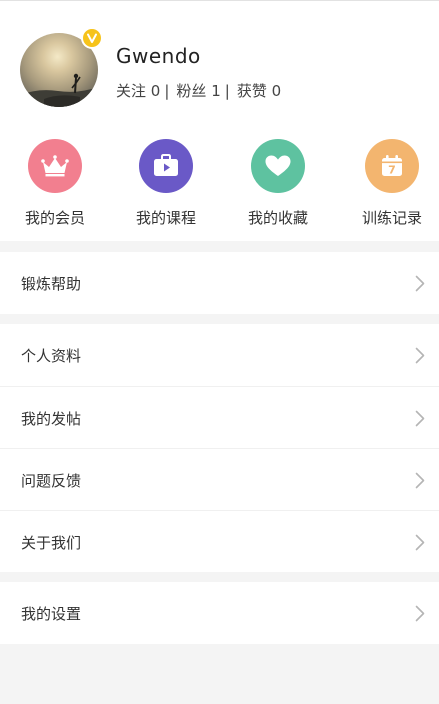 This screenshot has height=704, width=439. What do you see at coordinates (51, 356) in the screenshot?
I see `menu-item-label: 个人资料` at bounding box center [51, 356].